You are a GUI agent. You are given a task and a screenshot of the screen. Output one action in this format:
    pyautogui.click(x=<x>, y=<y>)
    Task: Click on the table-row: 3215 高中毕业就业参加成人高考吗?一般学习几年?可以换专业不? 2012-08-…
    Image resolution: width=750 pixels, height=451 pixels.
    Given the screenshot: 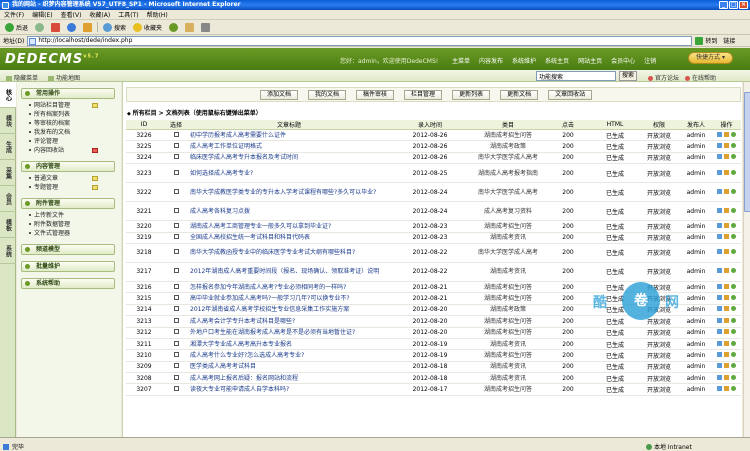 What is the action you would take?
    pyautogui.click(x=433, y=298)
    